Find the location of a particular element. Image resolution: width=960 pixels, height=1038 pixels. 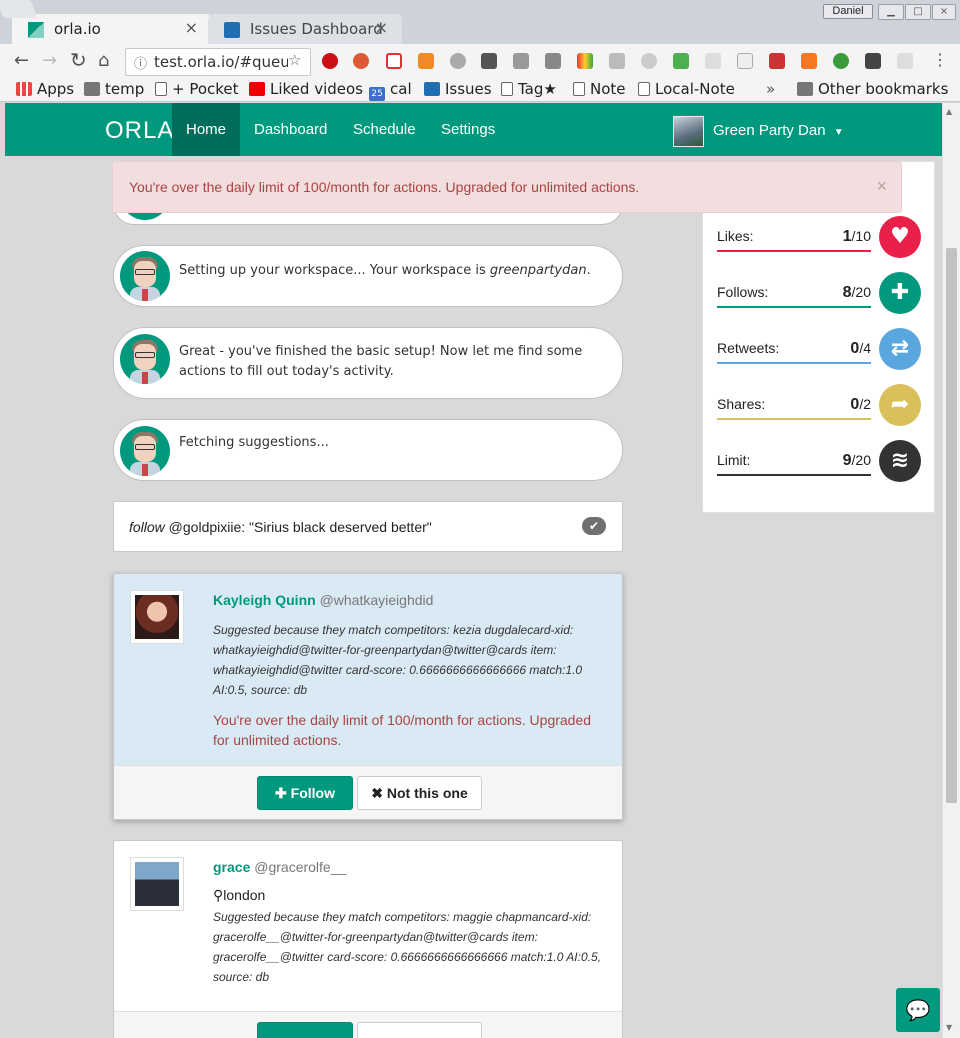

page-icon is located at coordinates (507, 89).